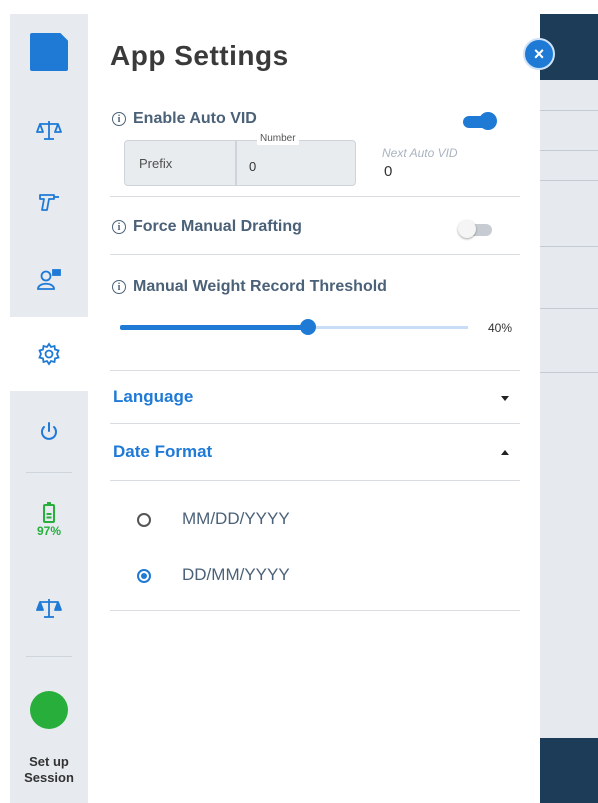 The height and width of the screenshot is (803, 598). I want to click on battery-icon, so click(49, 512).